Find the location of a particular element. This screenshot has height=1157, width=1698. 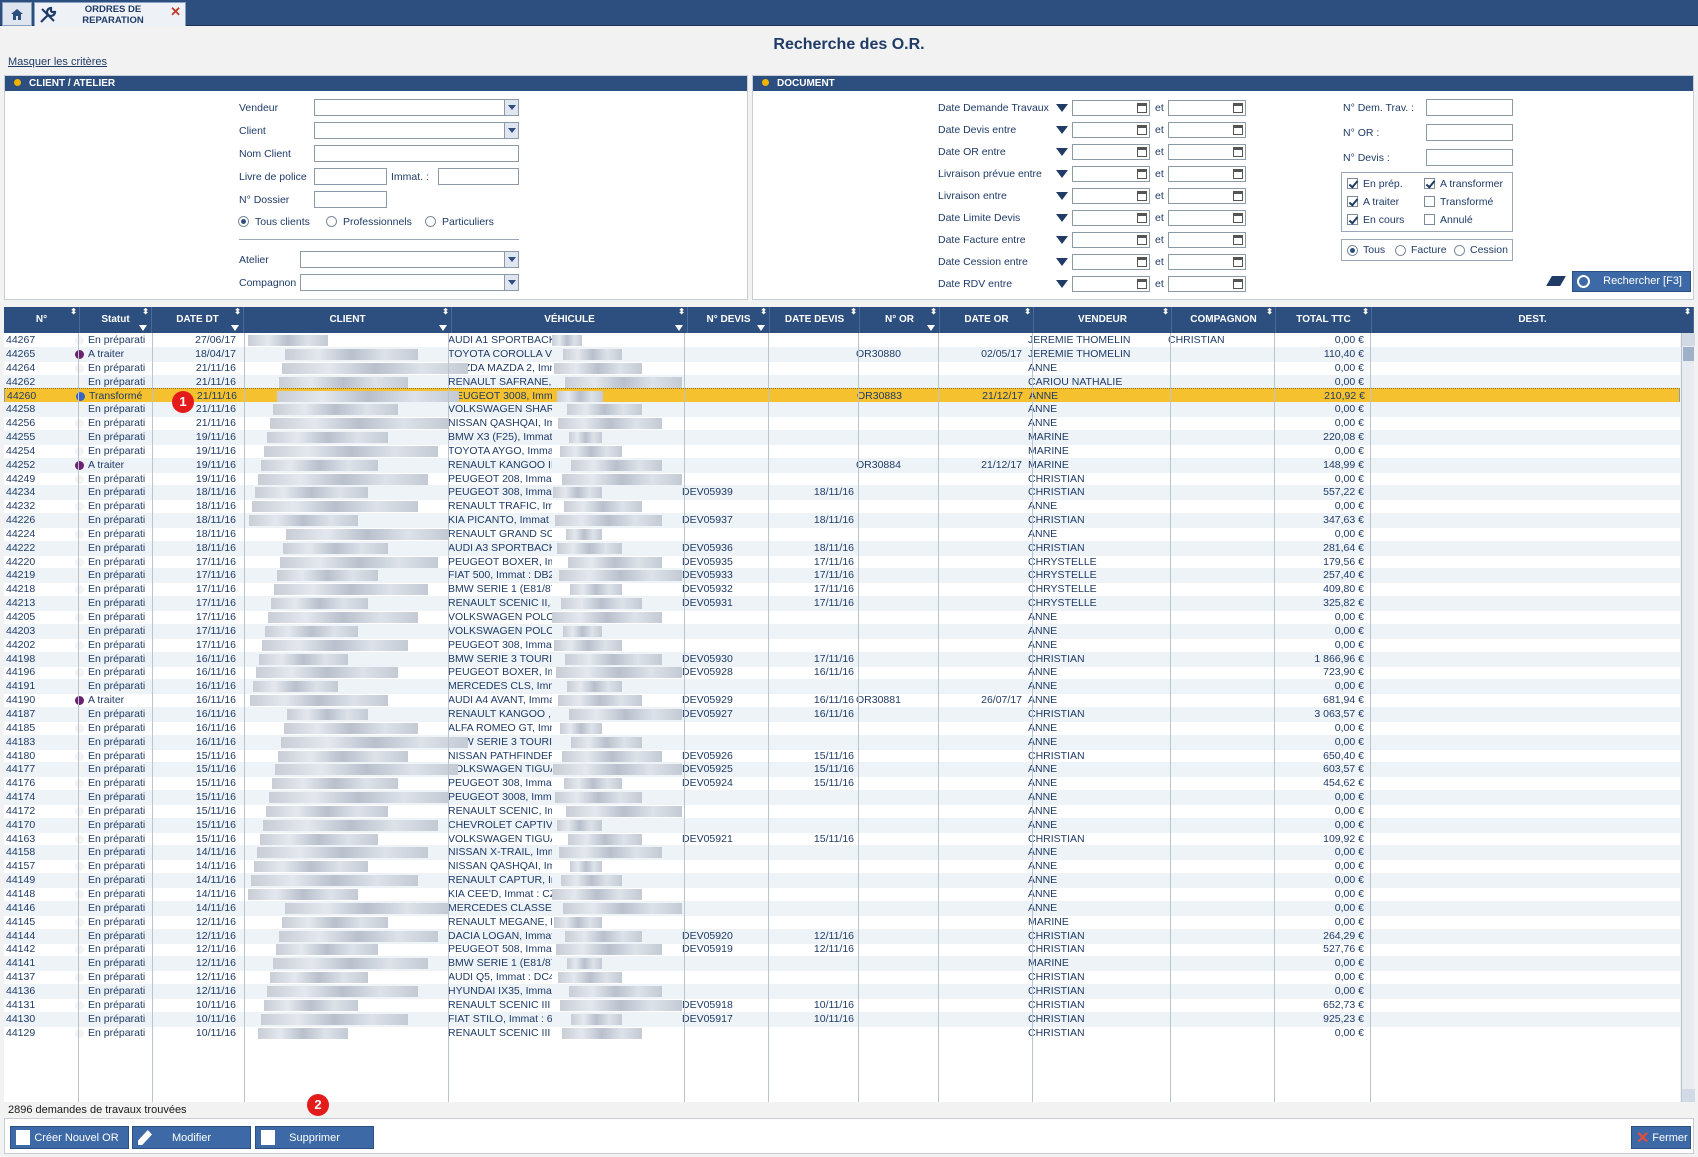

checkbox-en-cours is located at coordinates (1352, 219).